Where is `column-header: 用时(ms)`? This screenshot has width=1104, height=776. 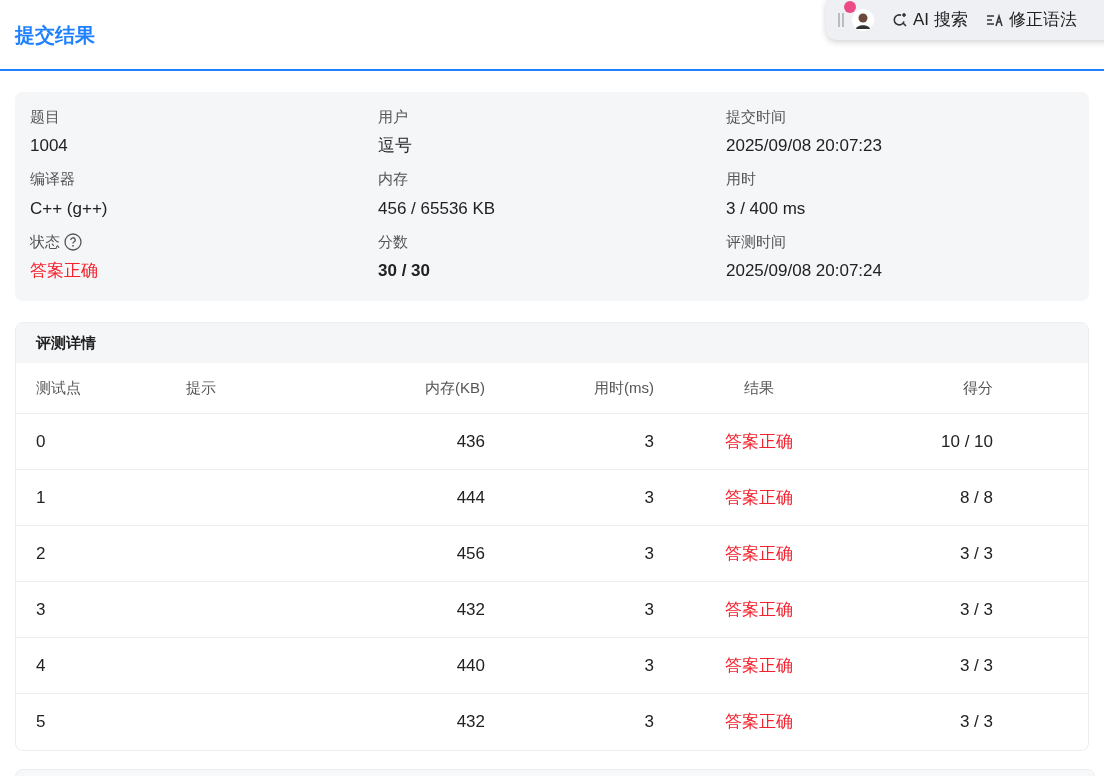
column-header: 用时(ms) is located at coordinates (624, 387).